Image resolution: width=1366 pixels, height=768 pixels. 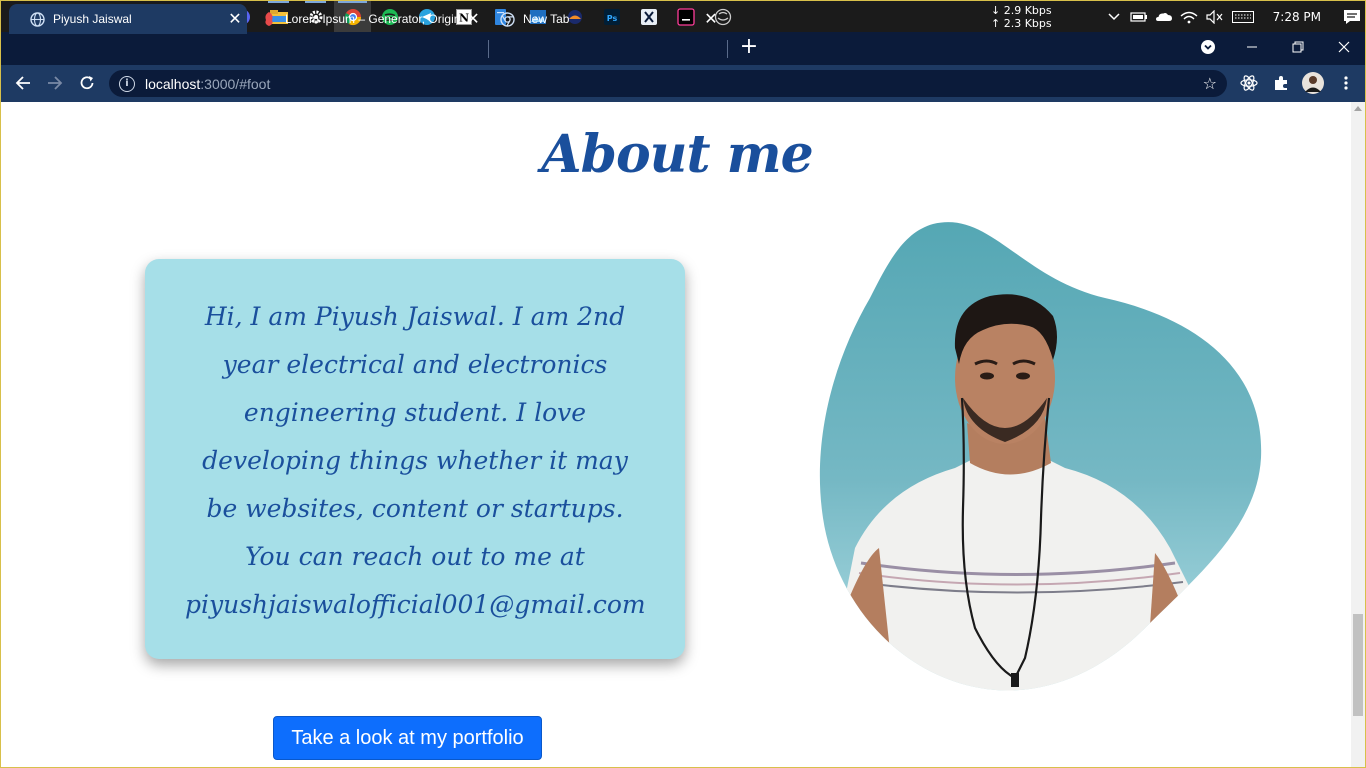 What do you see at coordinates (1214, 16) in the screenshot?
I see `volume-muted-icon` at bounding box center [1214, 16].